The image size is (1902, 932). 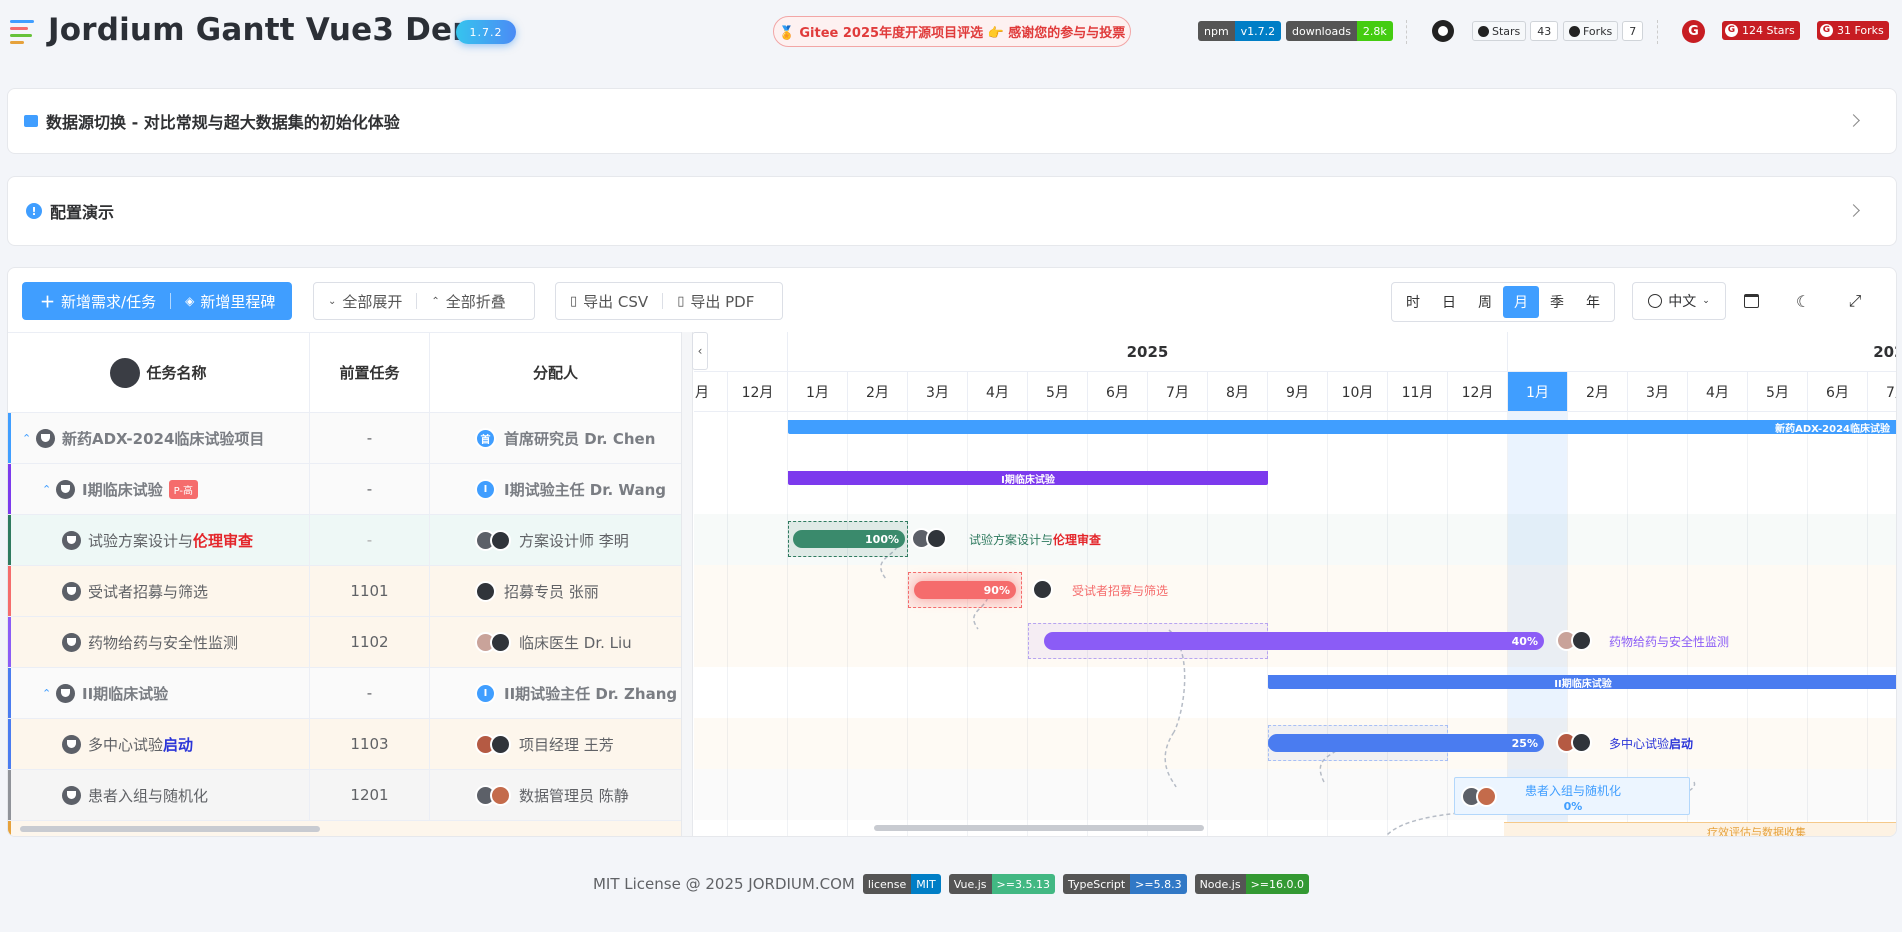 What do you see at coordinates (1669, 642) in the screenshot?
I see `task-label: 药物给药与安全性监测` at bounding box center [1669, 642].